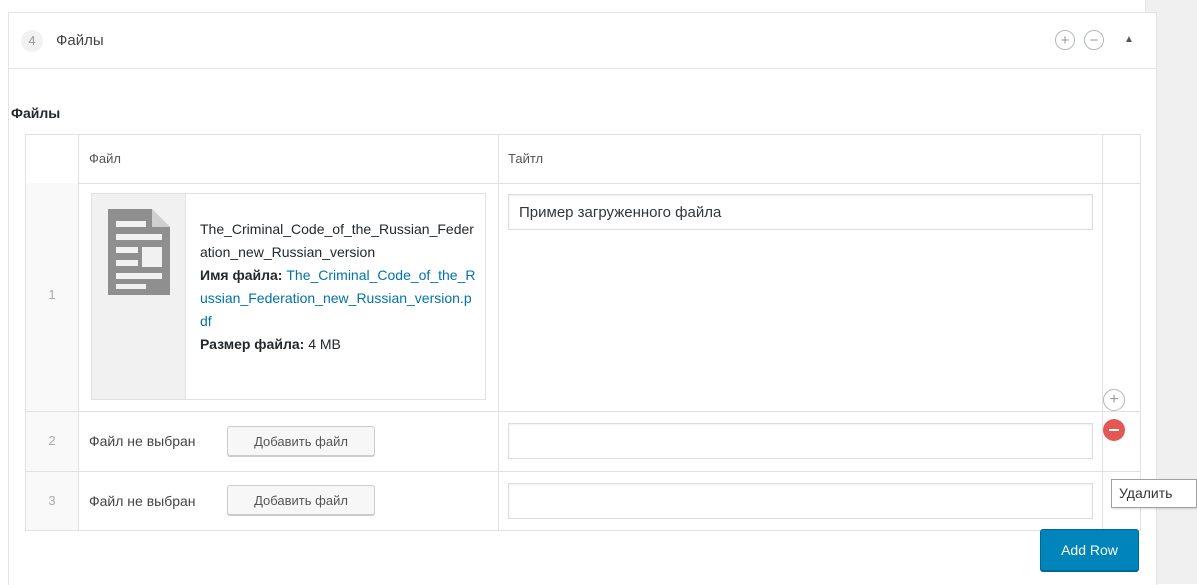 Image resolution: width=1197 pixels, height=585 pixels. I want to click on file-size-line: Размер файла: 4 MB, so click(339, 344).